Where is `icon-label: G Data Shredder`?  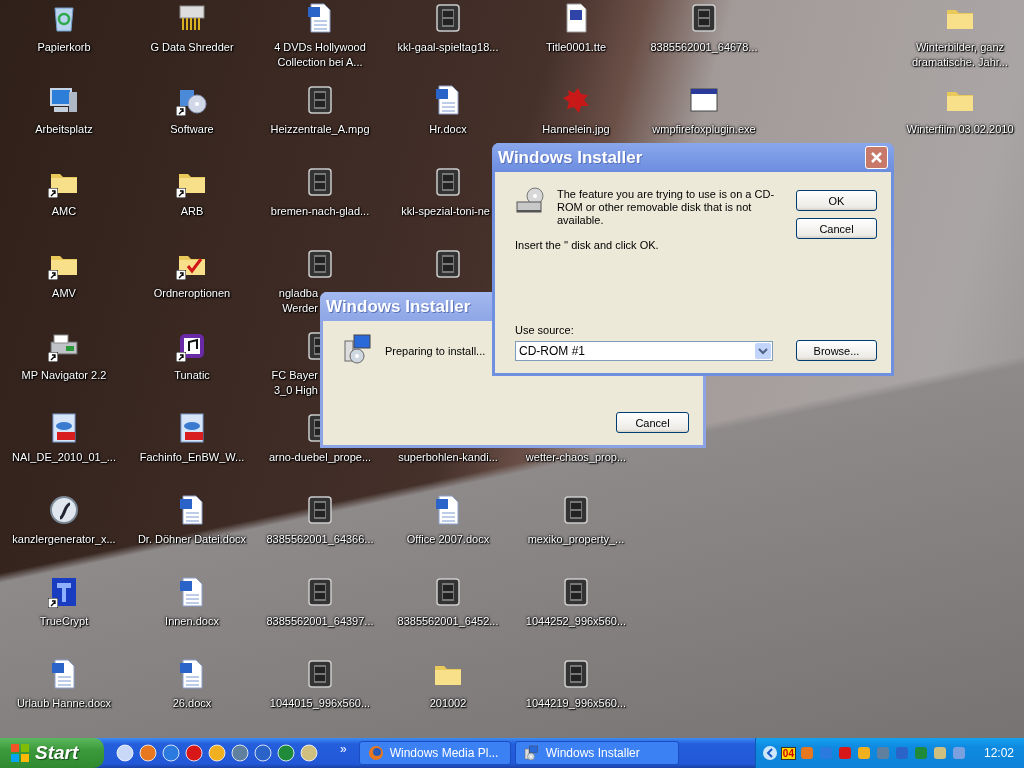
icon-label: G Data Shredder is located at coordinates (192, 47).